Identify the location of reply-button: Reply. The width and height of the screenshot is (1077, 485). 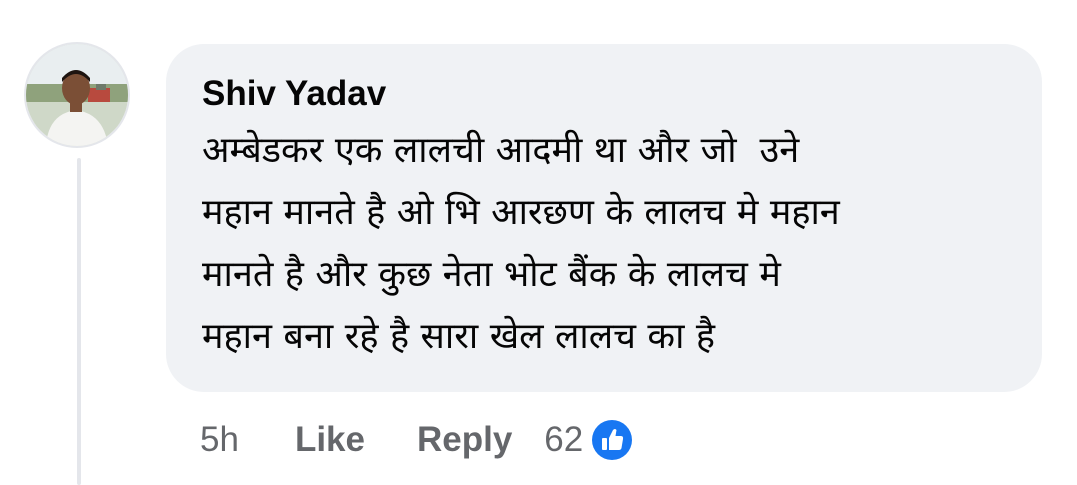
(464, 440).